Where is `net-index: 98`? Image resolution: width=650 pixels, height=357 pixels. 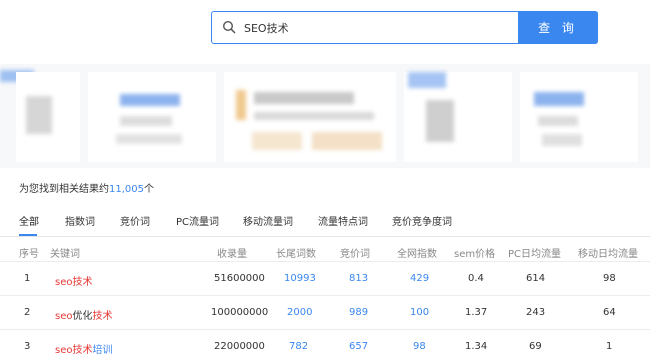
net-index: 98 is located at coordinates (419, 346).